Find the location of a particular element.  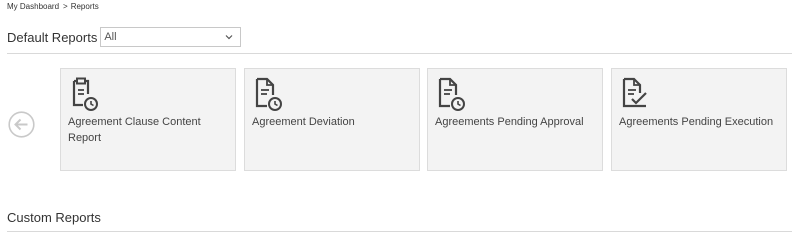

report-tile: Agreements Pending Execution is located at coordinates (699, 119).